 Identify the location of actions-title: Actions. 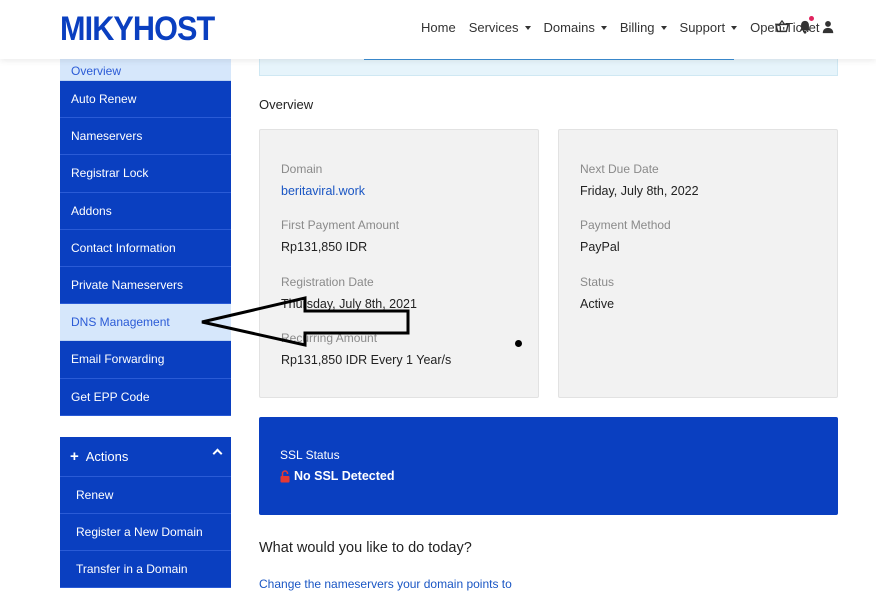
(107, 456).